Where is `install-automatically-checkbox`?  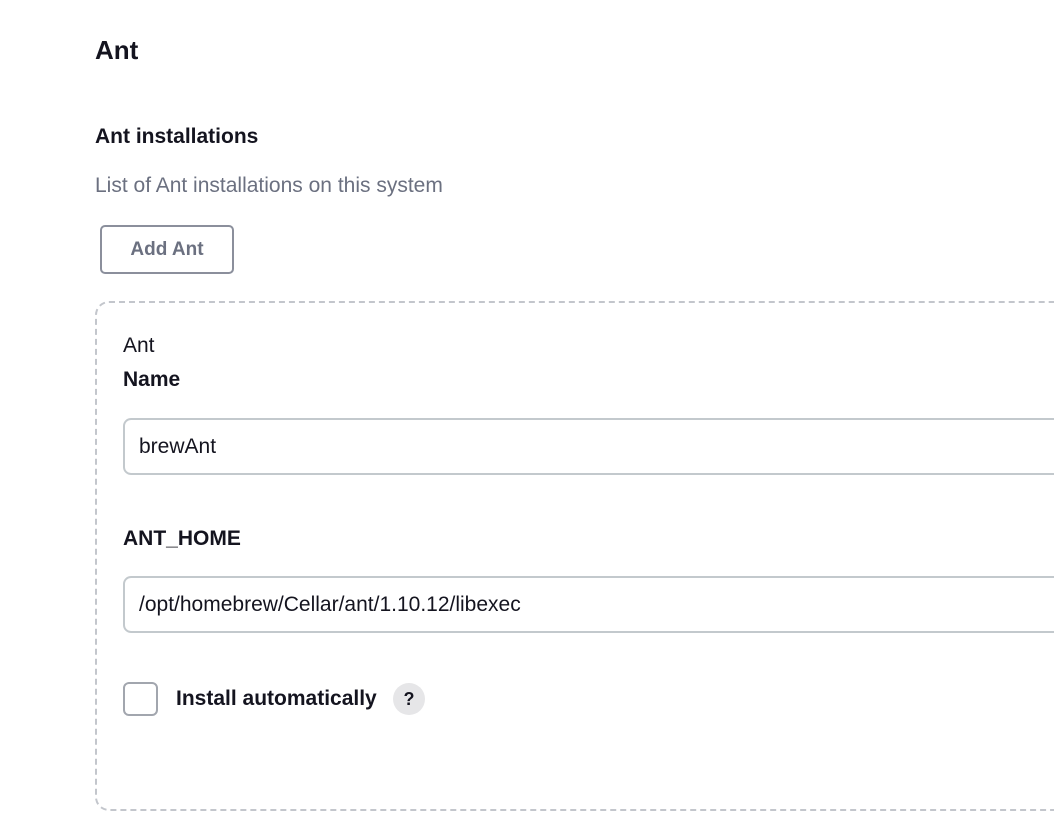 install-automatically-checkbox is located at coordinates (140, 699).